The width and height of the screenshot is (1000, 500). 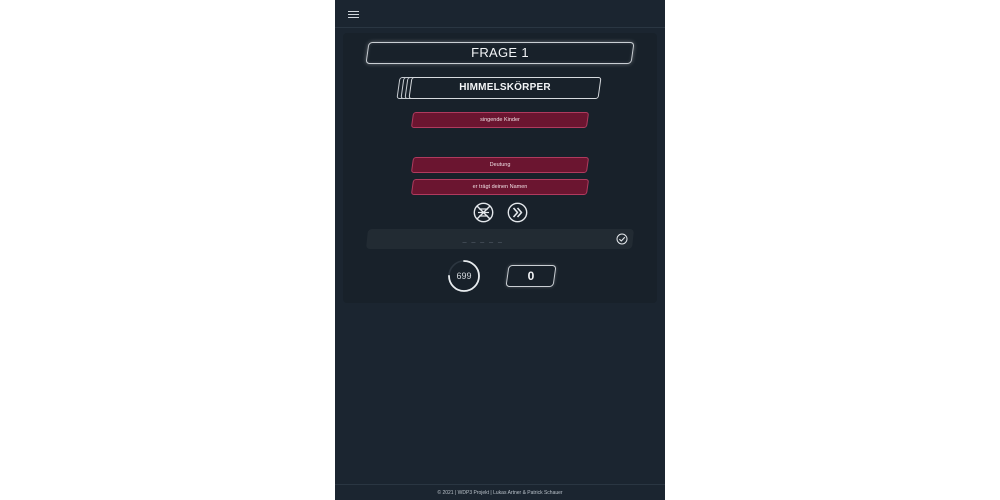 I want to click on hamburger-menu-icon, so click(x=354, y=15).